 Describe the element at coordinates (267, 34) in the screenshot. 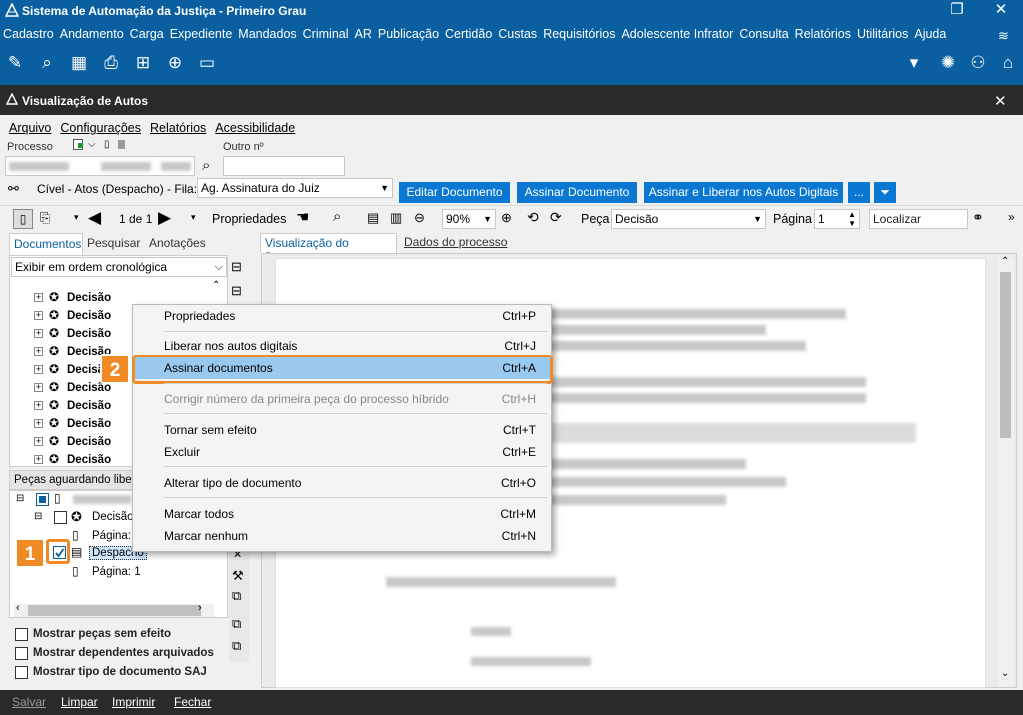

I see `menu-mandados: Mandados` at that location.